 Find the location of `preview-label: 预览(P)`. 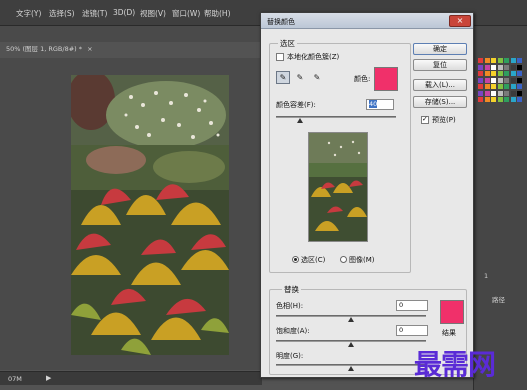

preview-label: 预览(P) is located at coordinates (444, 120).